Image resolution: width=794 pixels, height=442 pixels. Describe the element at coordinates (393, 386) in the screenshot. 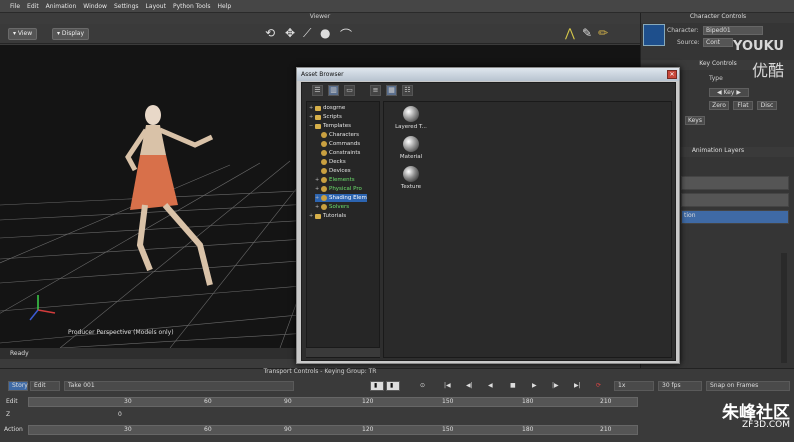

I see `play-range-end: ▮` at that location.